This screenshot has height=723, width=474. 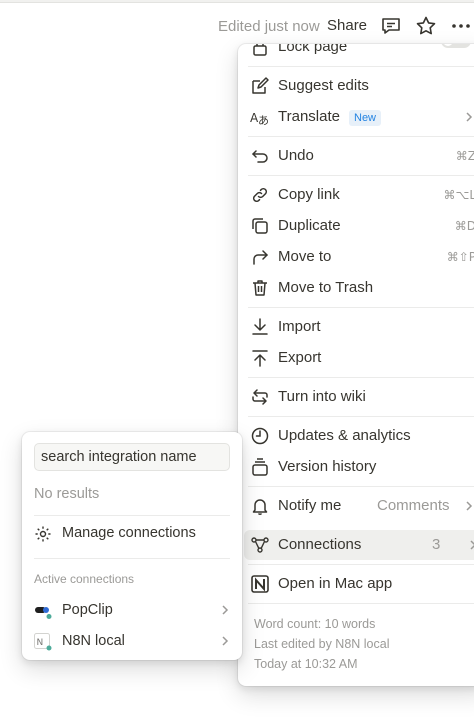 What do you see at coordinates (391, 26) in the screenshot?
I see `comment-icon` at bounding box center [391, 26].